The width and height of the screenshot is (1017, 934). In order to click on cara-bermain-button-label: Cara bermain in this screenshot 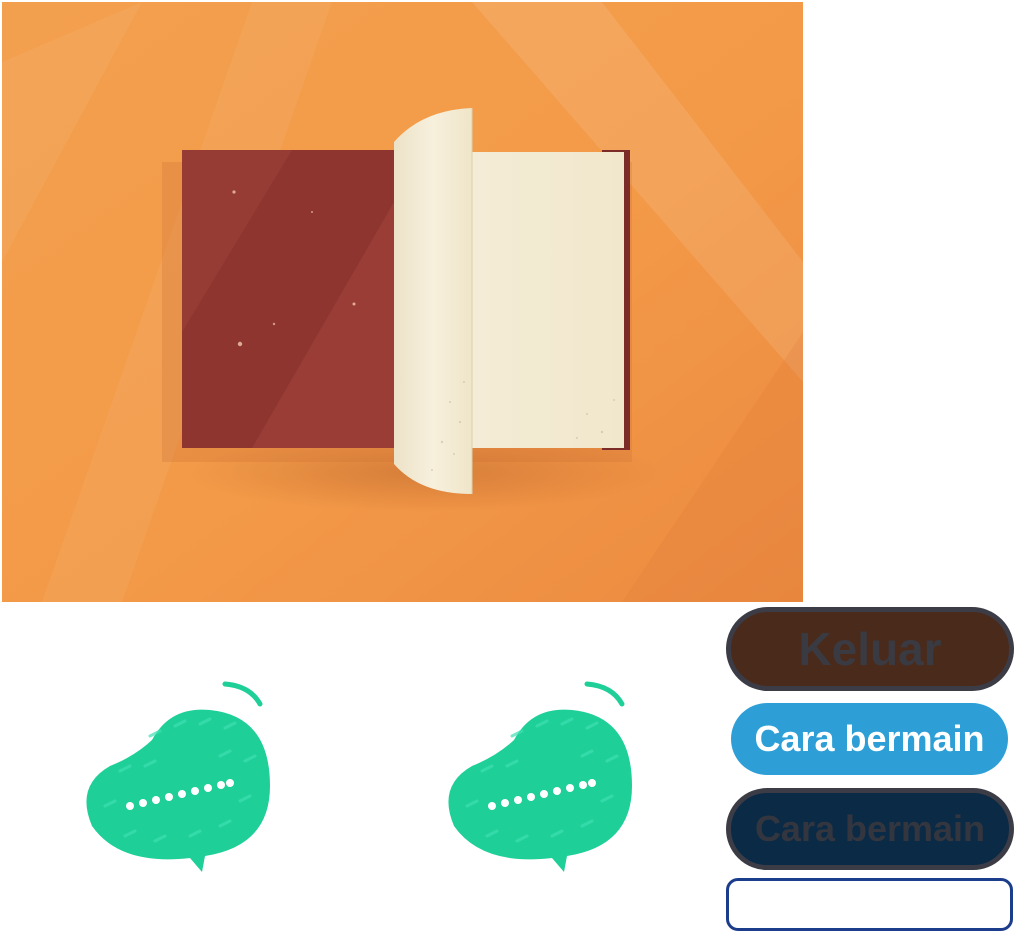, I will do `click(869, 738)`.